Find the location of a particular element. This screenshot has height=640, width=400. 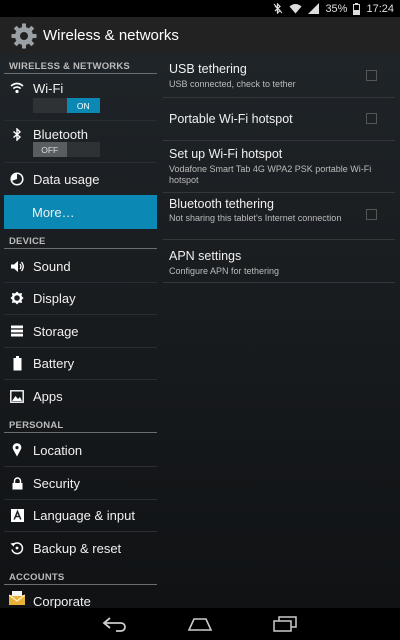

setting-title: USB tethering is located at coordinates (208, 69).